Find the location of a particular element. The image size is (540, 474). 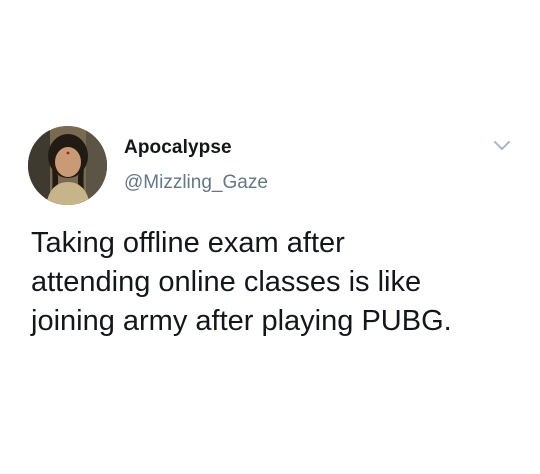

tweet-text-line: attending online classes is like is located at coordinates (226, 282).